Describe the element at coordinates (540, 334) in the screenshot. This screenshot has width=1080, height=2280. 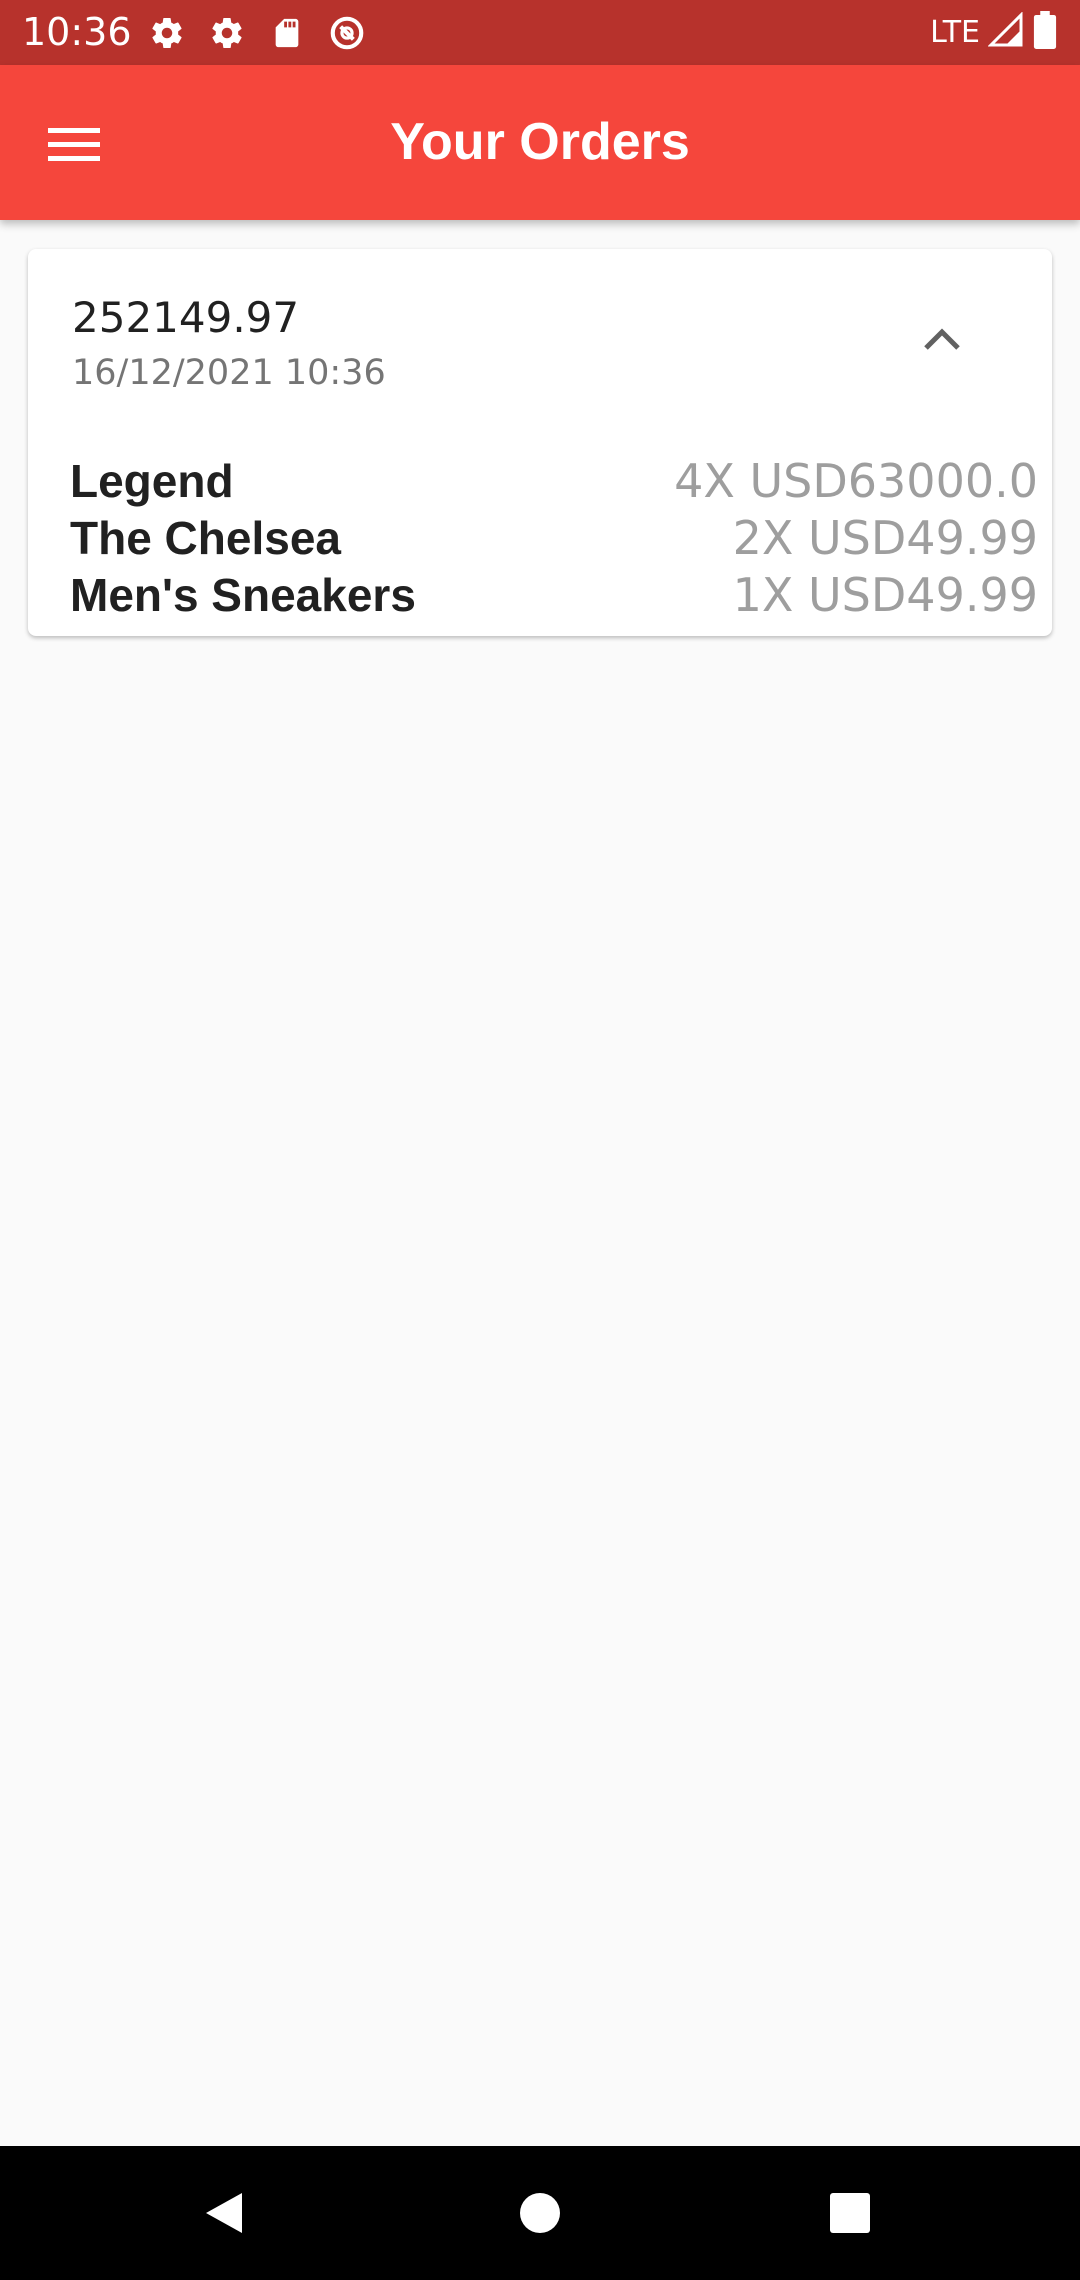
I see `order-header: 252149.97 16/12/2021 10:36` at that location.